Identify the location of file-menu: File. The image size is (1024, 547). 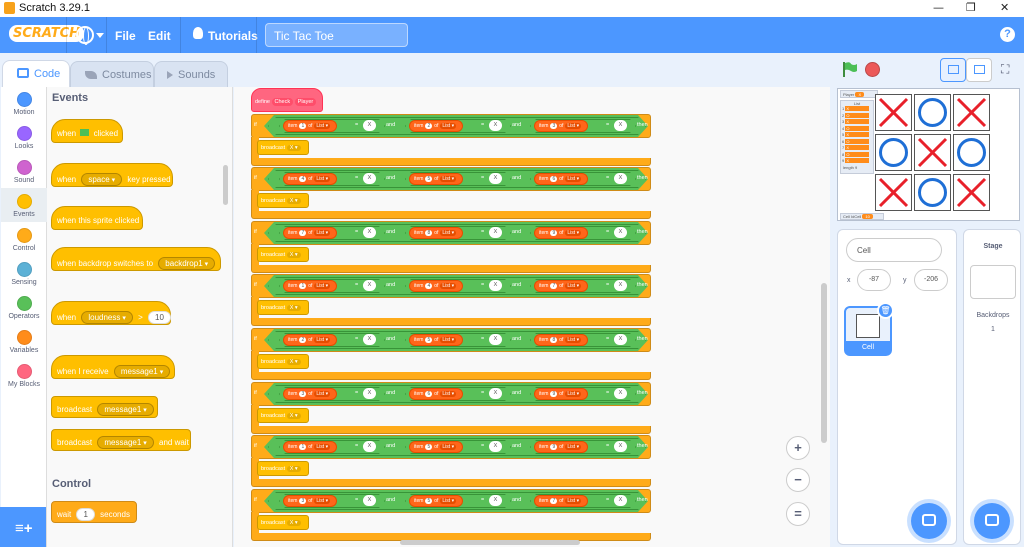
(125, 36).